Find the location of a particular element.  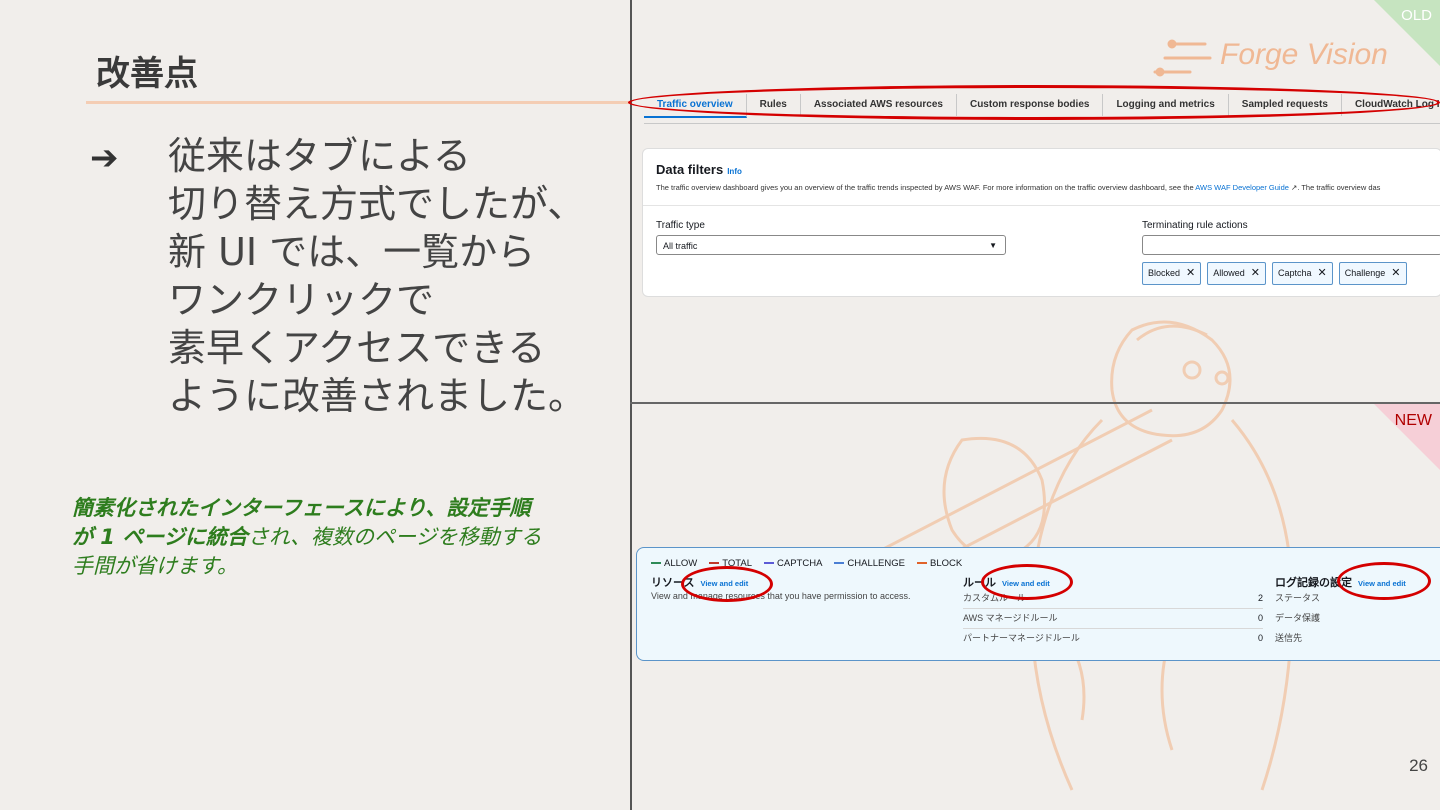

page-title: 改善点 is located at coordinates (147, 74).